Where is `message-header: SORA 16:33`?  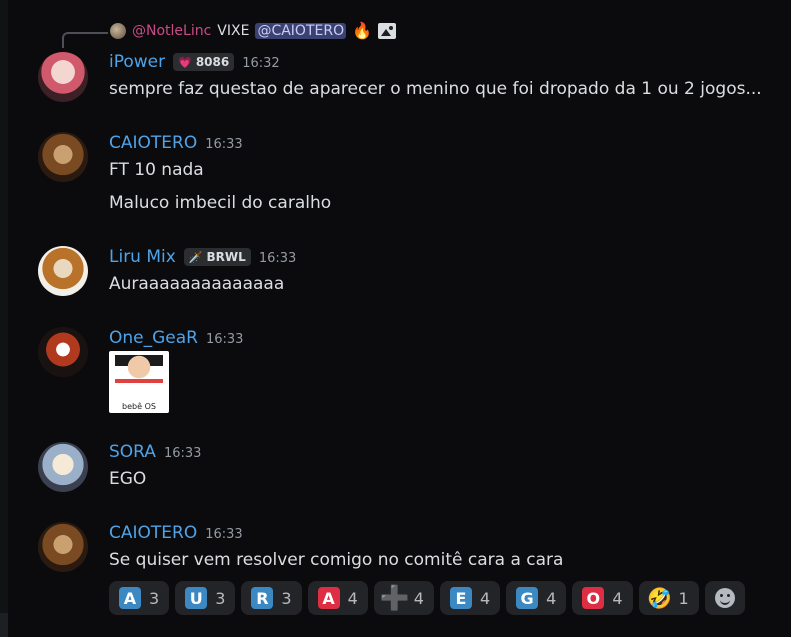
message-header: SORA 16:33 is located at coordinates (155, 452).